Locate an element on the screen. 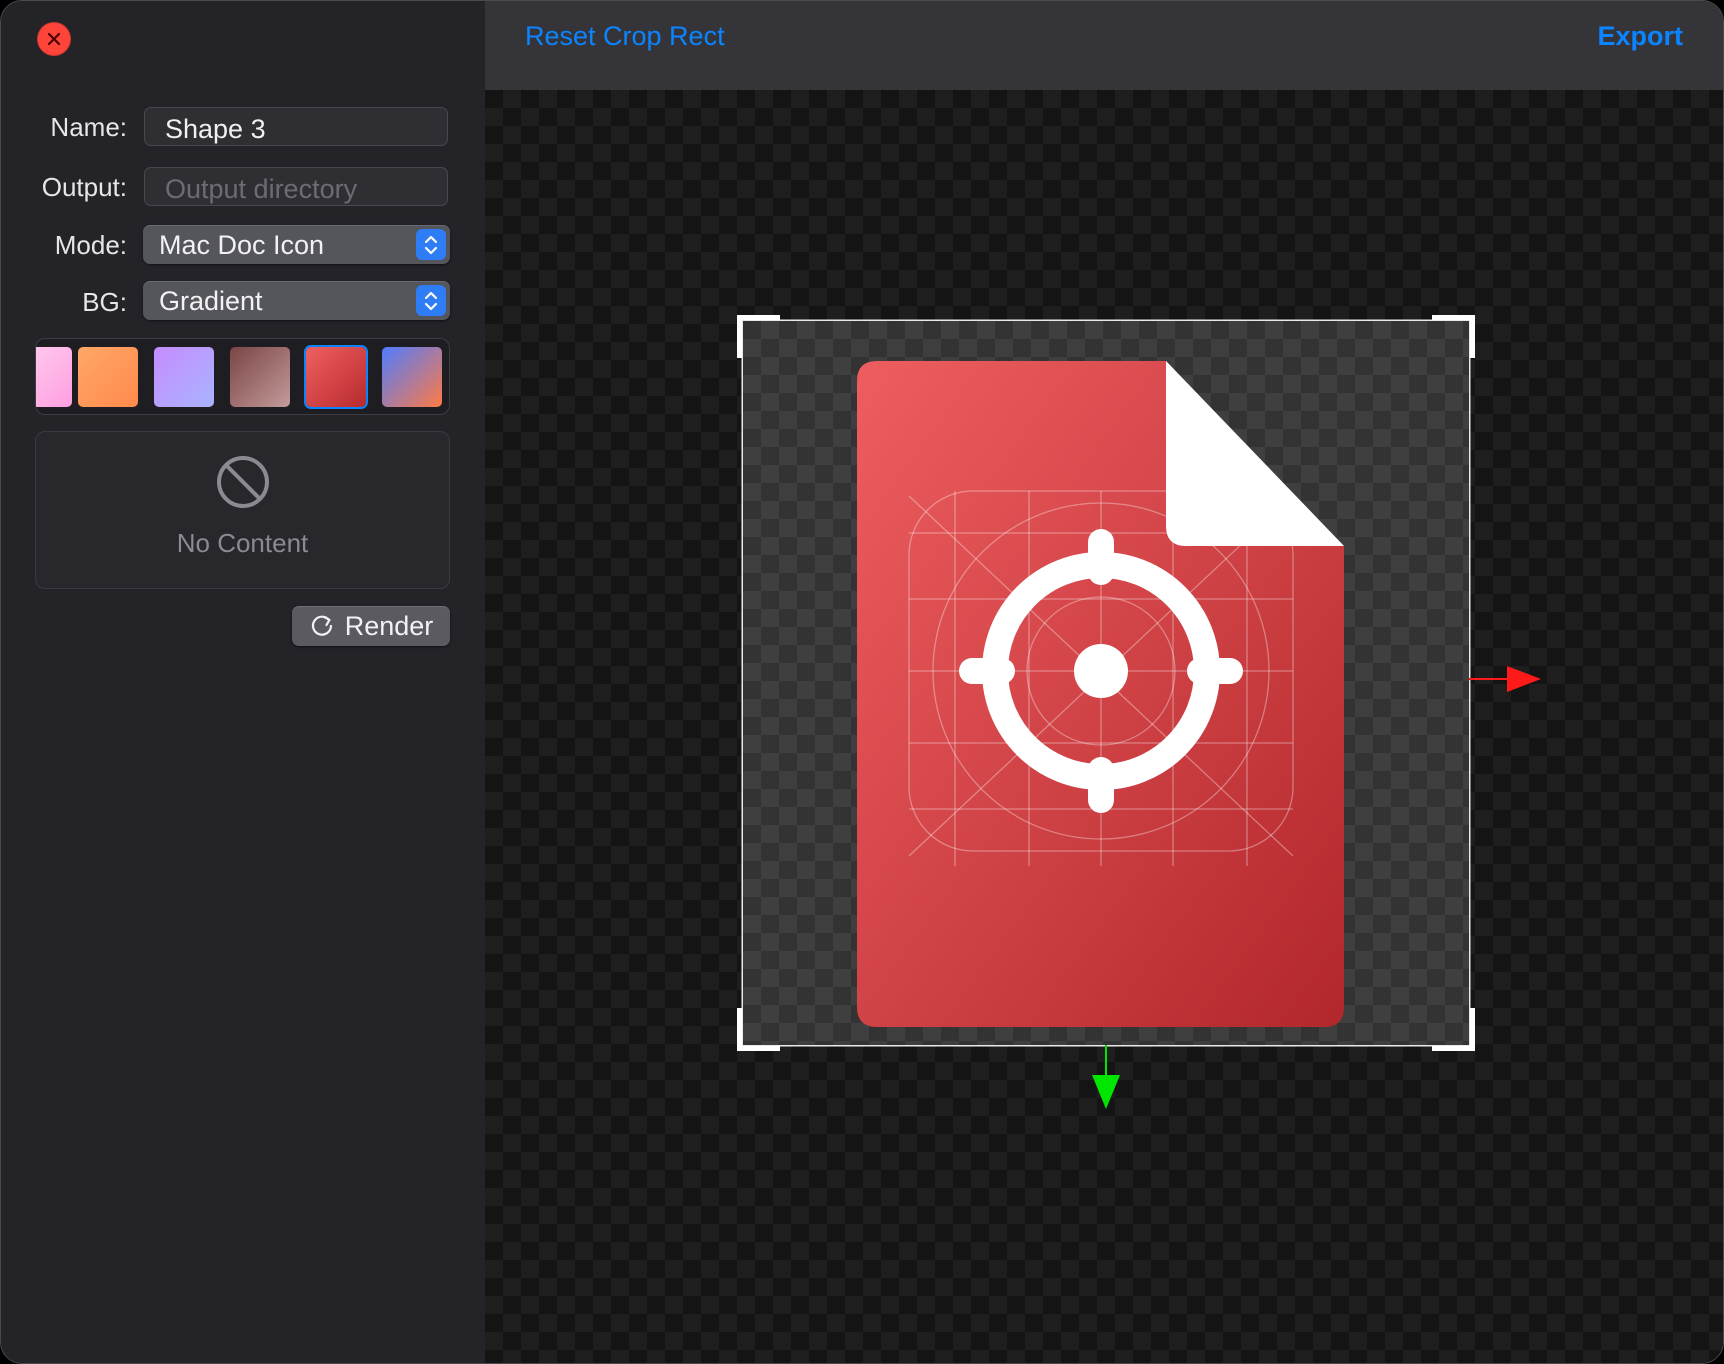 Image resolution: width=1724 pixels, height=1364 pixels. toolbar: Reset Crop Rect Export is located at coordinates (1104, 45).